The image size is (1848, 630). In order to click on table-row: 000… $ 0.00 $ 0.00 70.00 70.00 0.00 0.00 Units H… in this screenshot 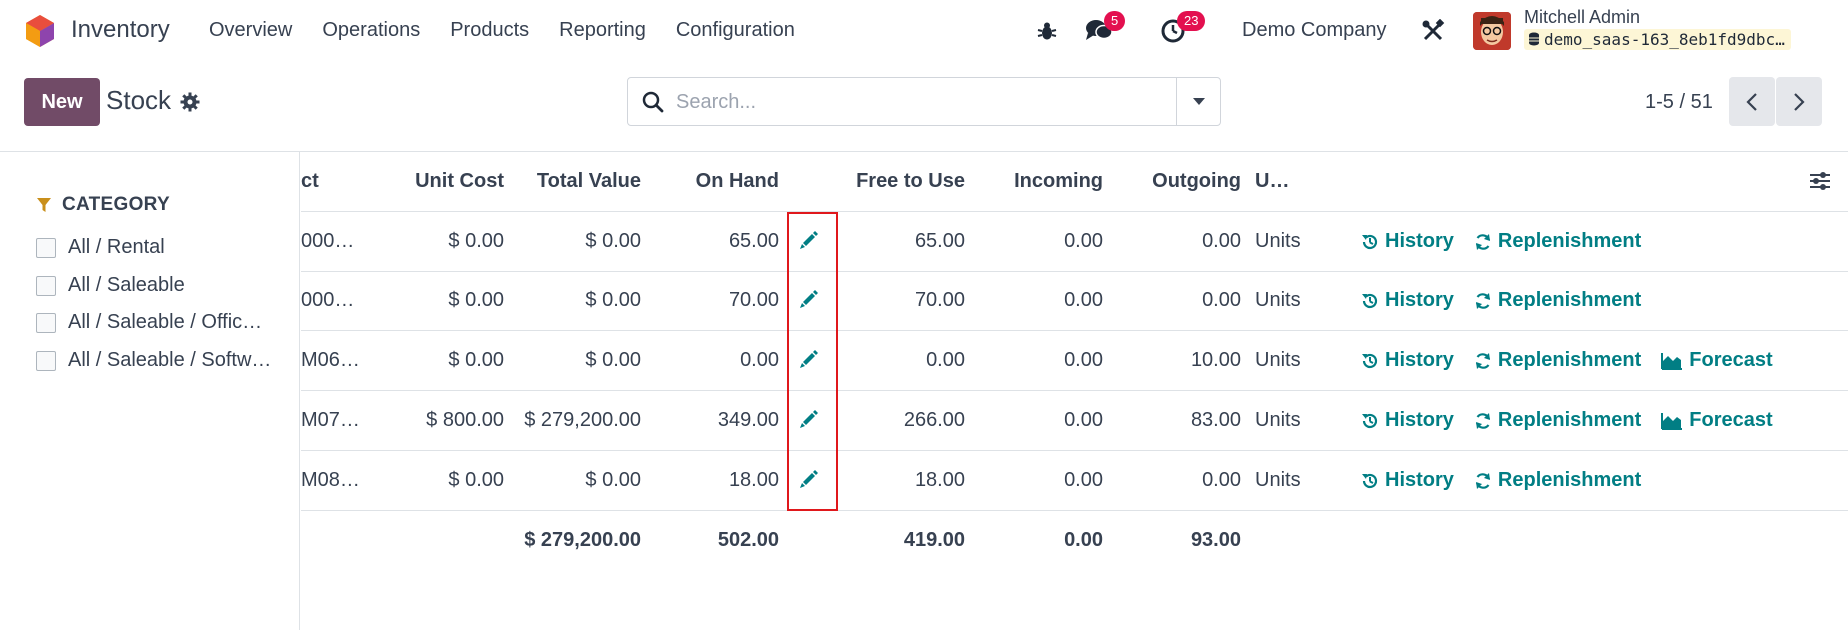, I will do `click(1074, 301)`.